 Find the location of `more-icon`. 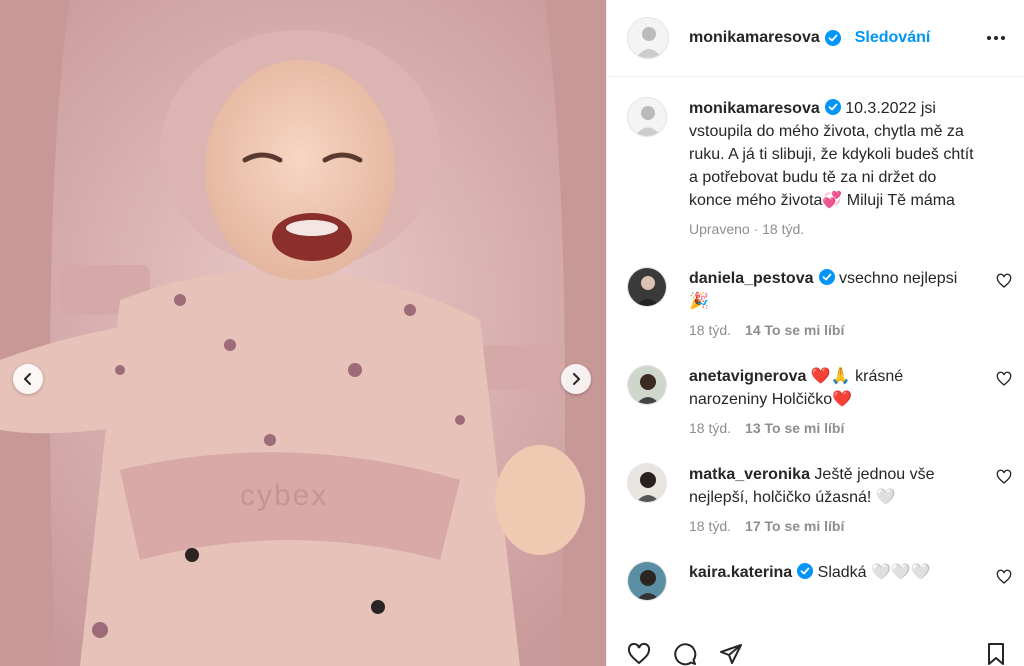

more-icon is located at coordinates (996, 38).